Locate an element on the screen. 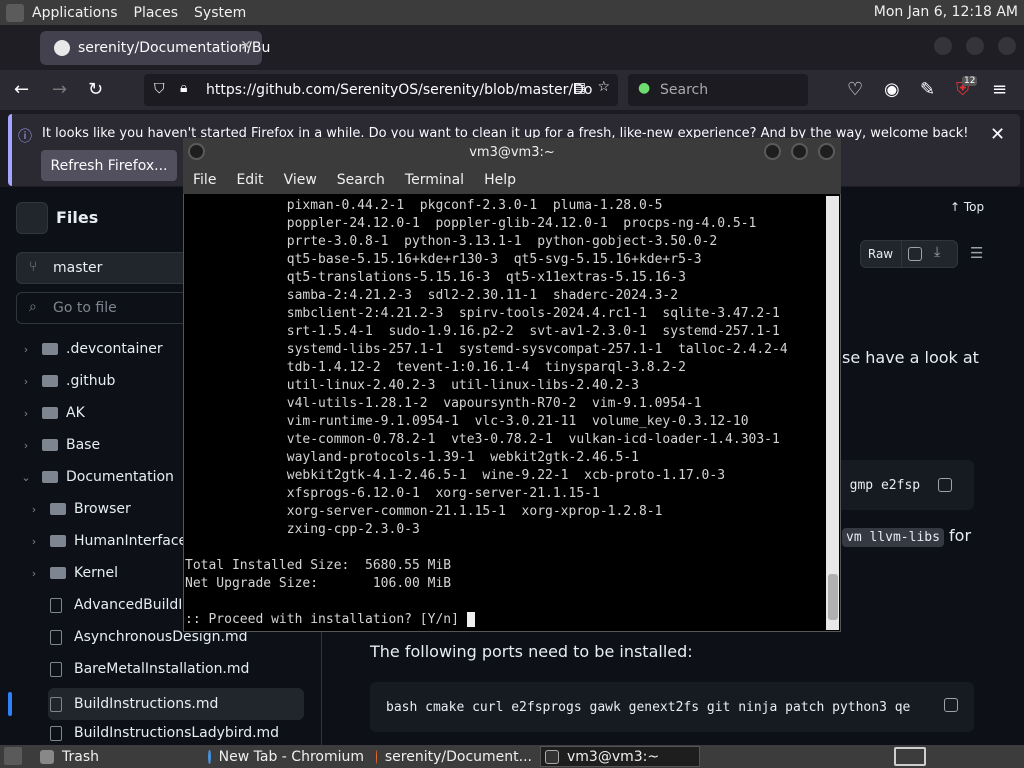 Image resolution: width=1024 pixels, height=768 pixels. tree-item: › Base is located at coordinates (59, 445).